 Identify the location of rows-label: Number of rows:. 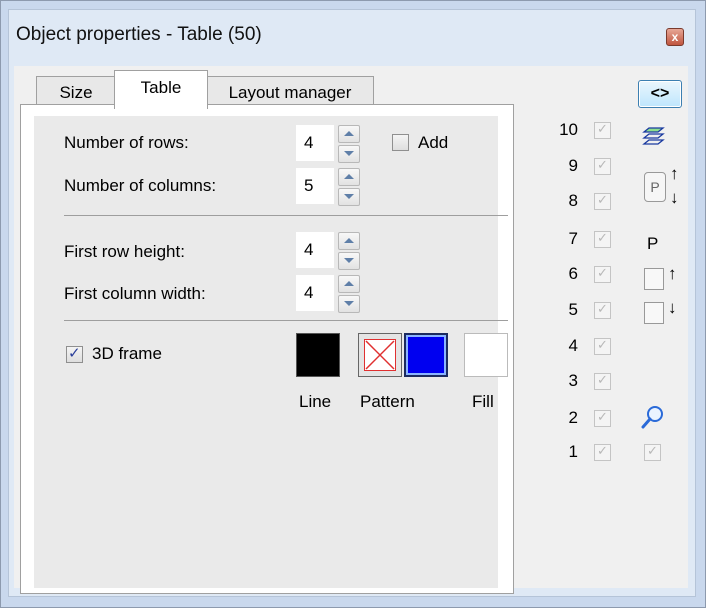
(126, 142).